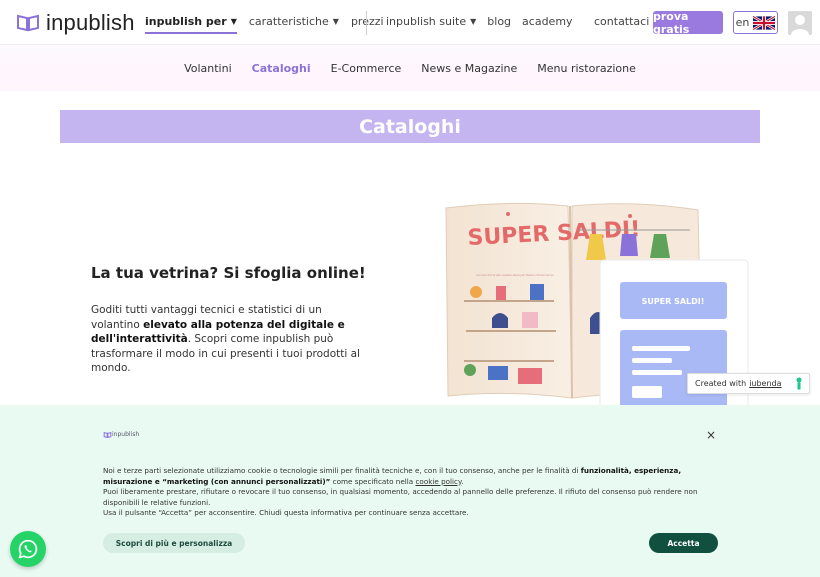  I want to click on cookie-text-b: come specificato nella, so click(373, 481).